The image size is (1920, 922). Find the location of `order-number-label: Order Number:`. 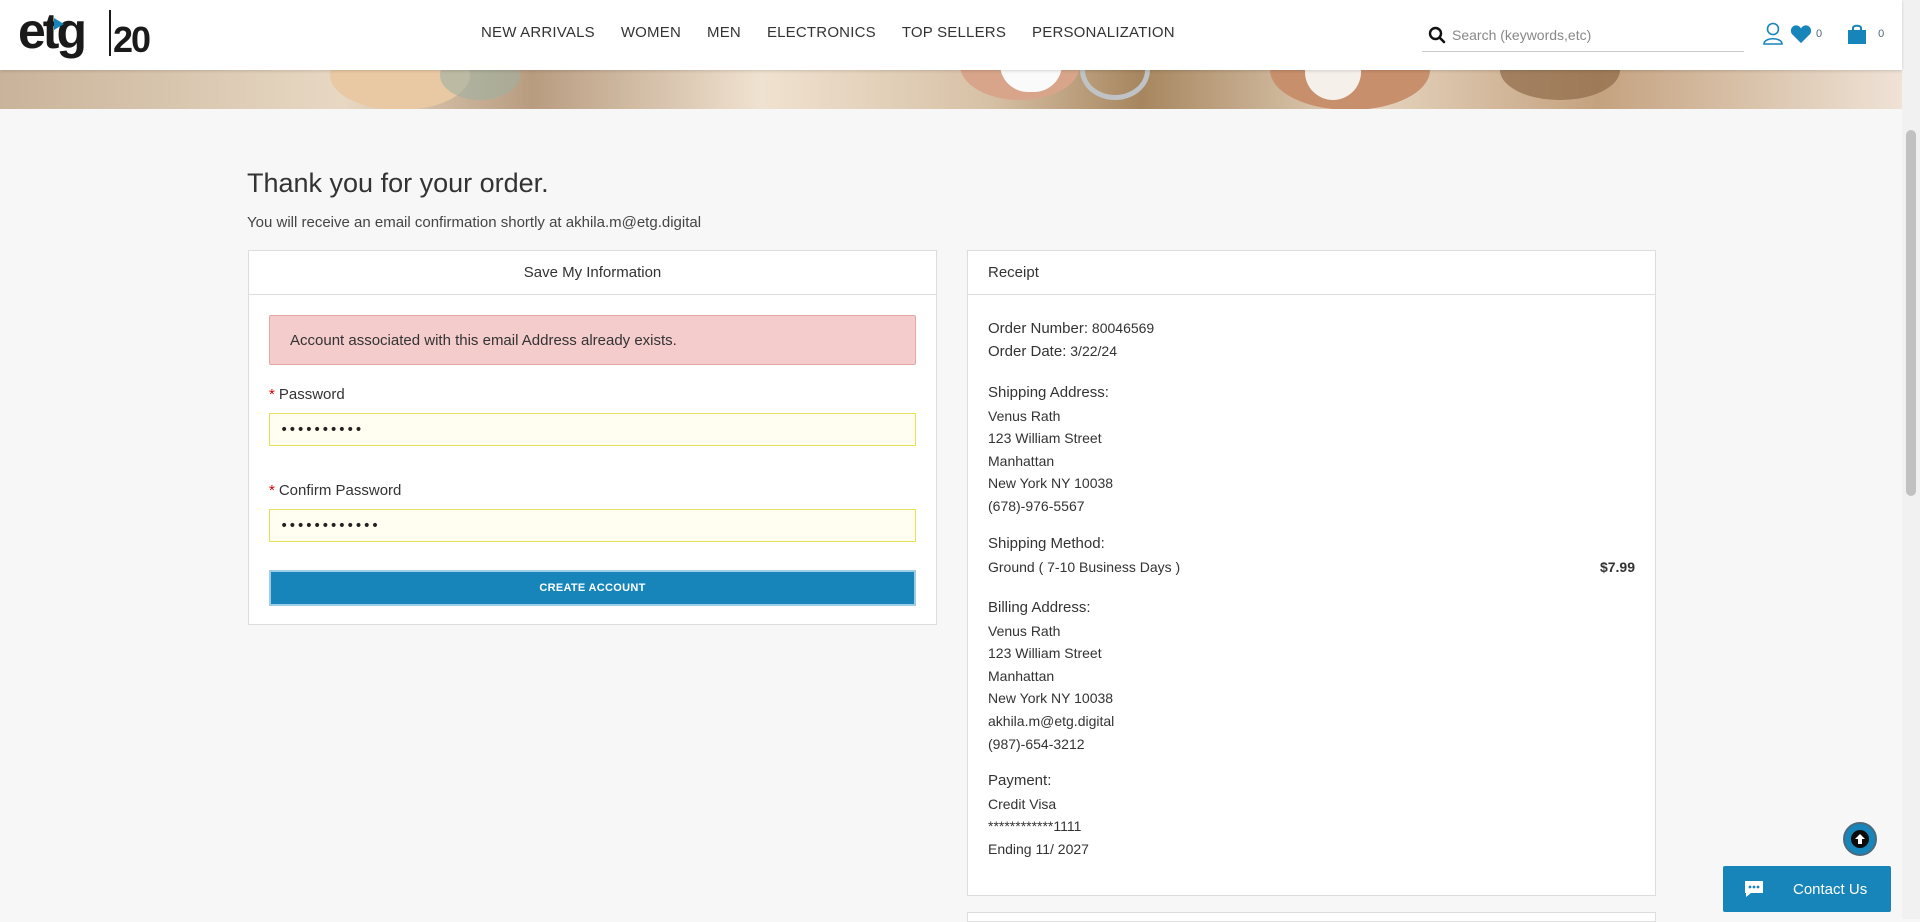

order-number-label: Order Number: is located at coordinates (1038, 328).